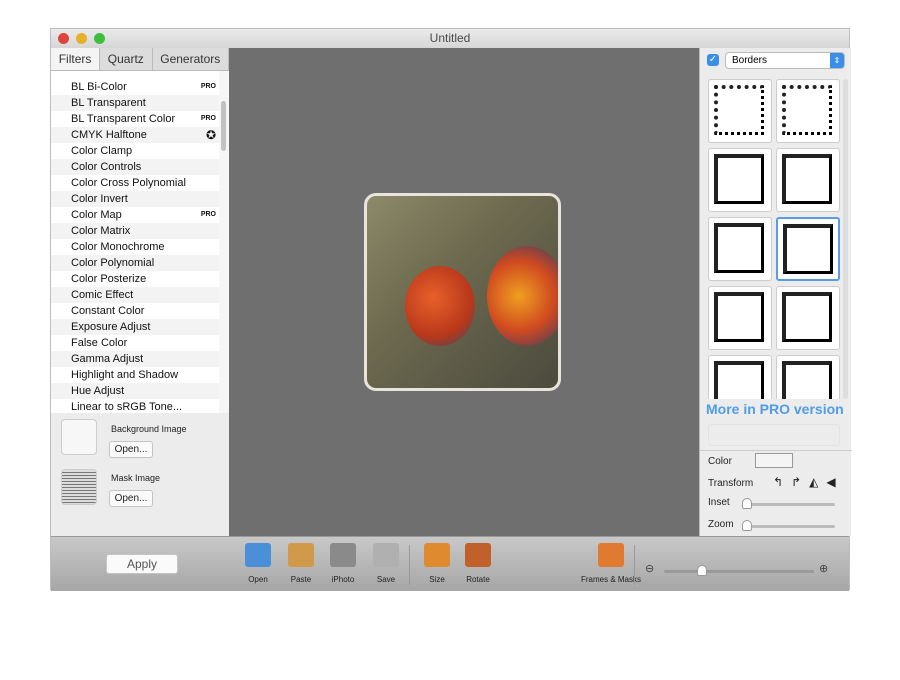 The image size is (900, 680). I want to click on tool-label: iPhoto, so click(343, 579).